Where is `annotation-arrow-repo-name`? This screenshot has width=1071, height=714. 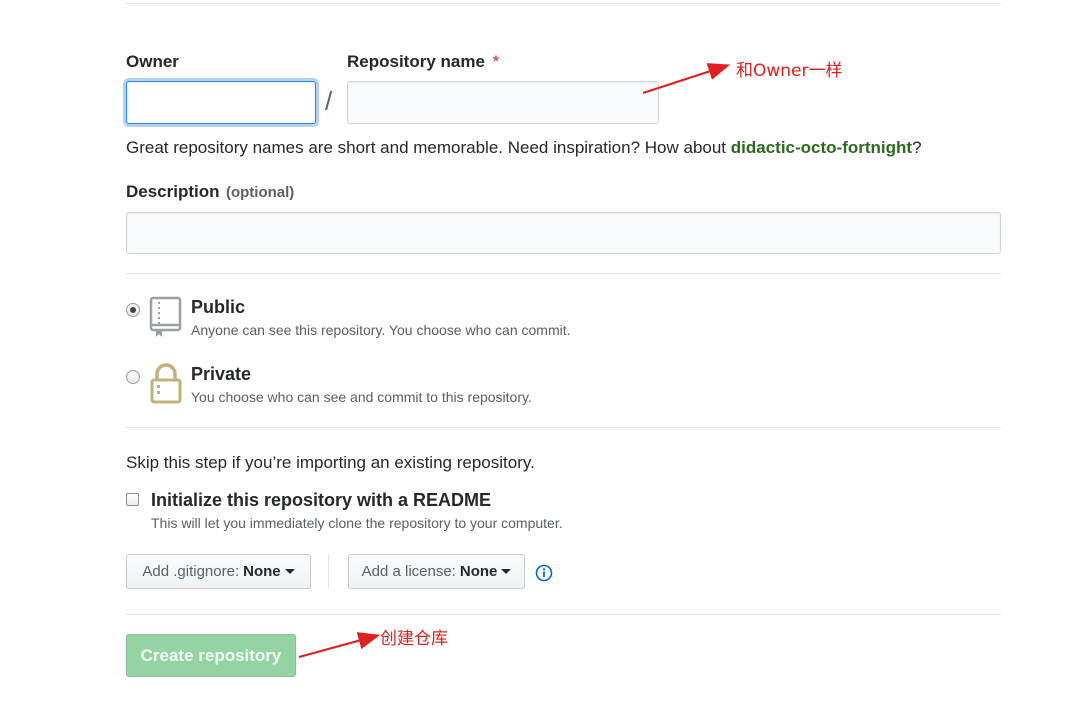
annotation-arrow-repo-name is located at coordinates (686, 79).